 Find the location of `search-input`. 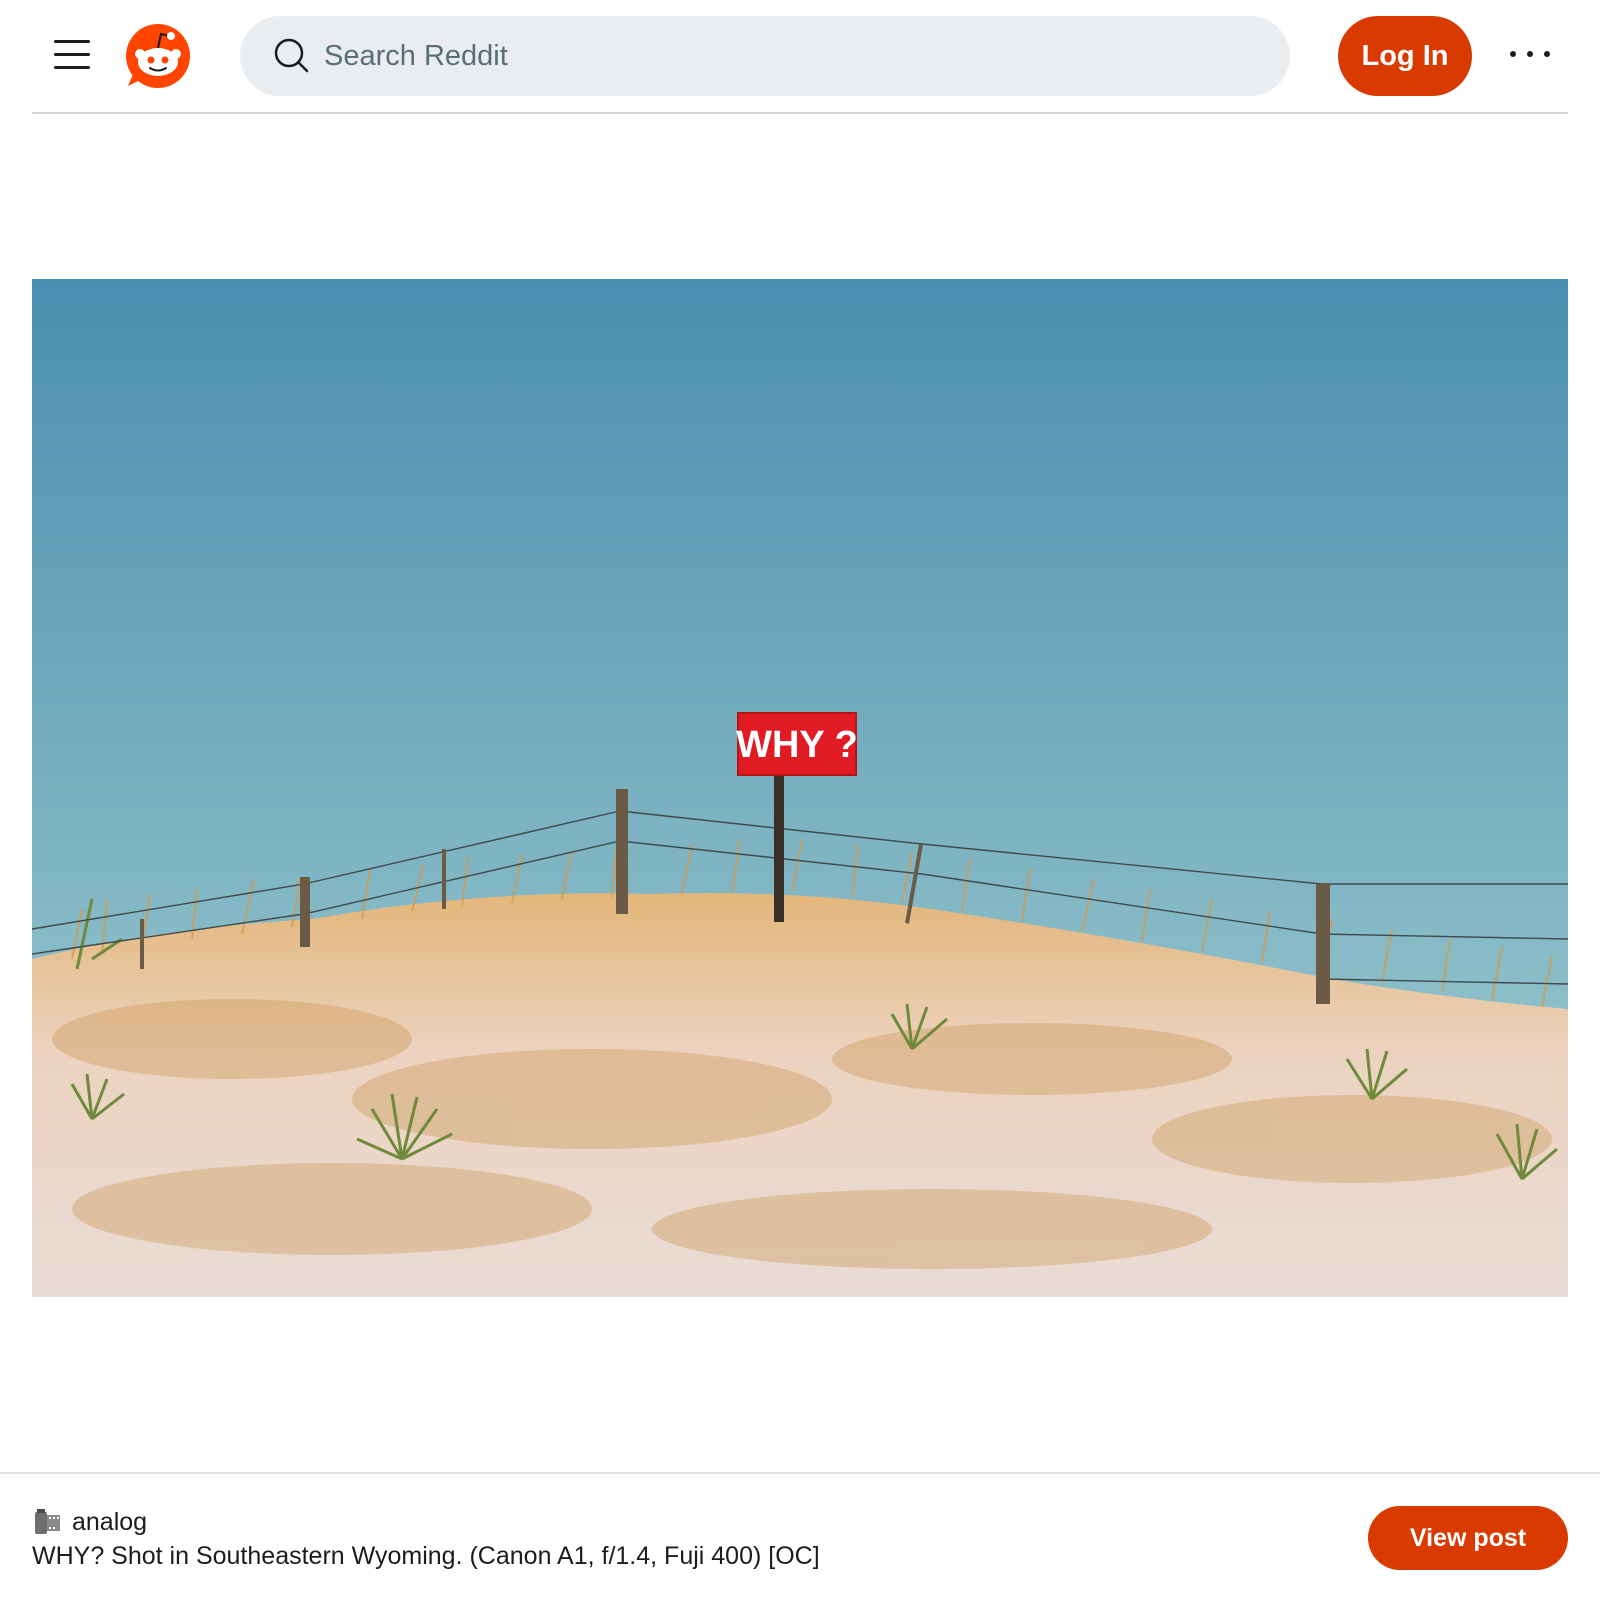

search-input is located at coordinates (794, 56).